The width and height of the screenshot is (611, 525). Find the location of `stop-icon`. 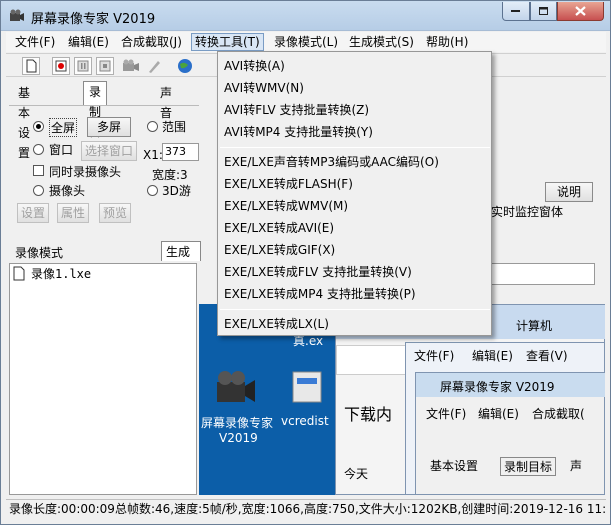

stop-icon is located at coordinates (105, 66).